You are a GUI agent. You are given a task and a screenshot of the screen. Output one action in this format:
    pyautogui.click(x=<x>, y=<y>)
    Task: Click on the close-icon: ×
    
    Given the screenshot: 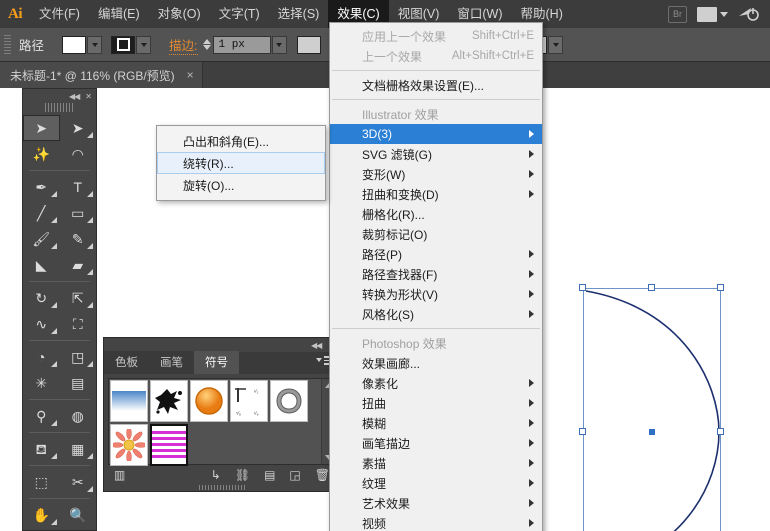 What is the action you would take?
    pyautogui.click(x=190, y=75)
    